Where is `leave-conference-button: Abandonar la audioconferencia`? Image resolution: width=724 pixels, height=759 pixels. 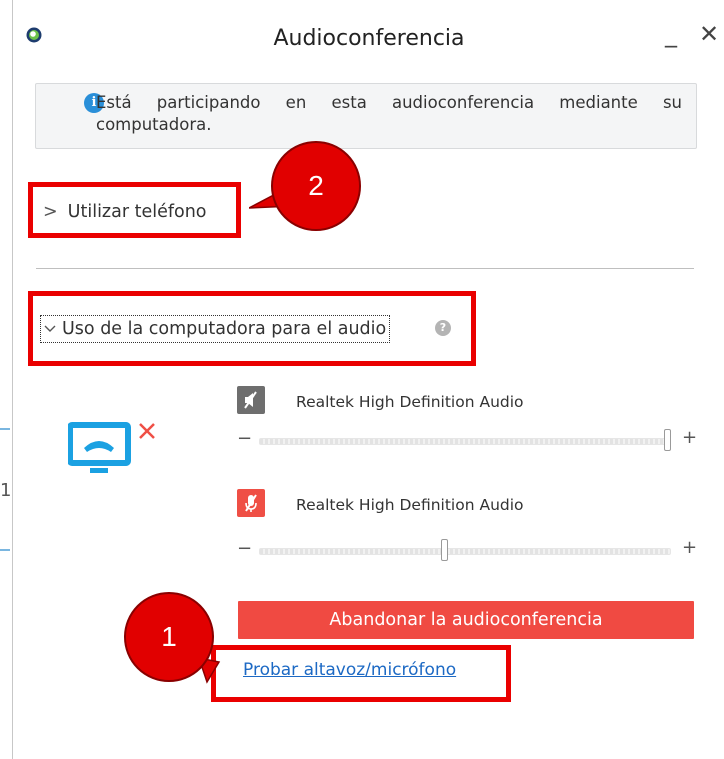 leave-conference-button: Abandonar la audioconferencia is located at coordinates (466, 620).